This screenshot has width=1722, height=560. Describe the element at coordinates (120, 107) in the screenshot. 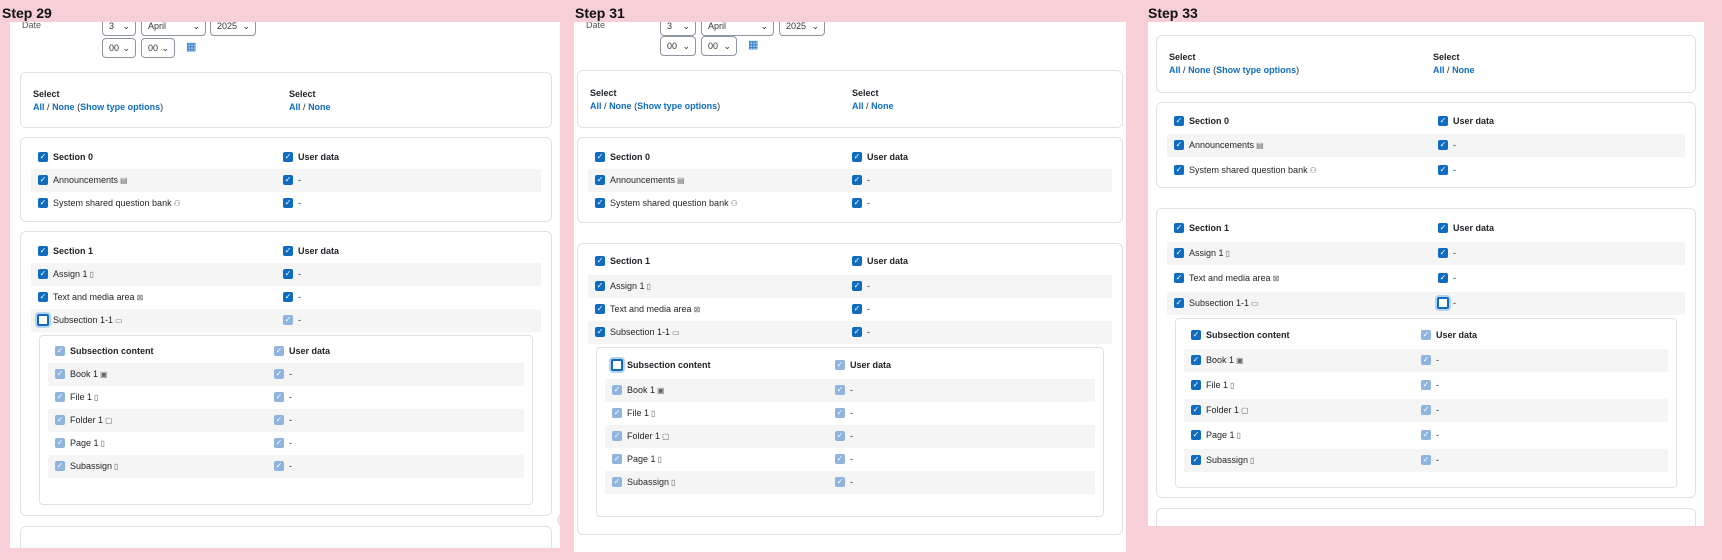

I see `show-type-options-link: Show type options` at that location.